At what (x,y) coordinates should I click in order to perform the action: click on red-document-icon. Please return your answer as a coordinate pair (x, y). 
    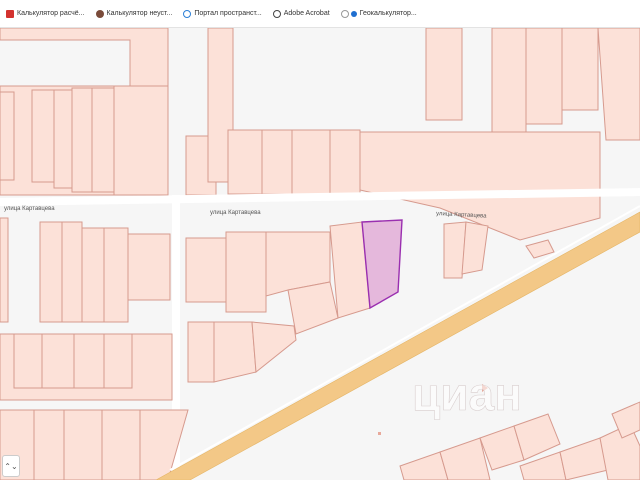
    Looking at the image, I should click on (10, 13).